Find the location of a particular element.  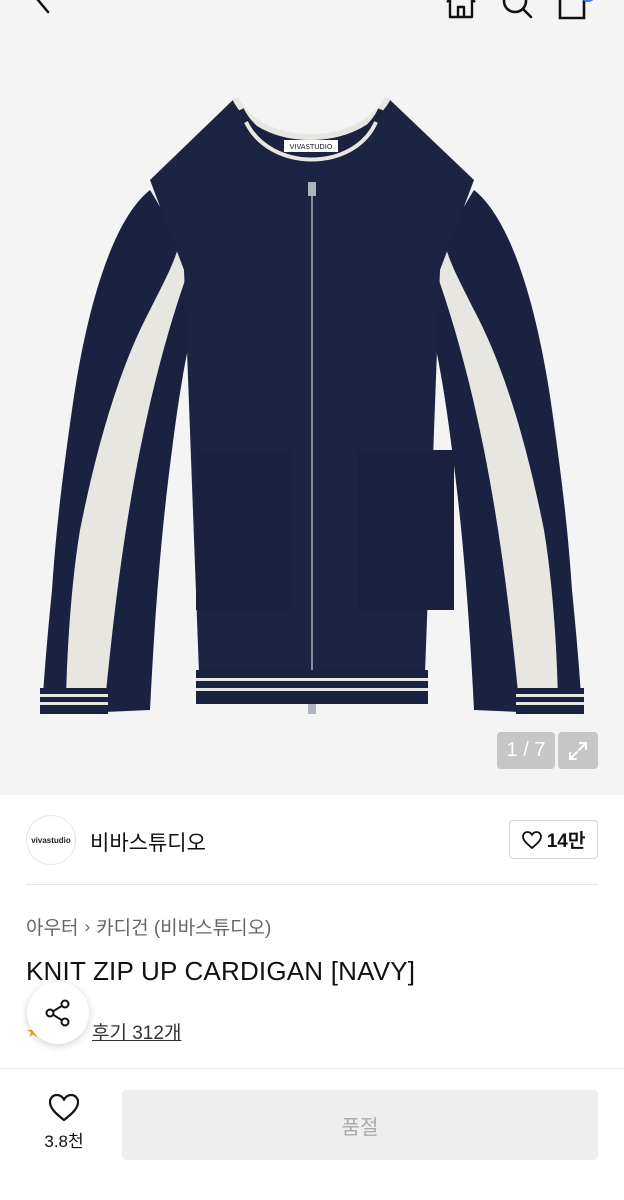

wishlist-count: 3.8천 is located at coordinates (64, 1141).